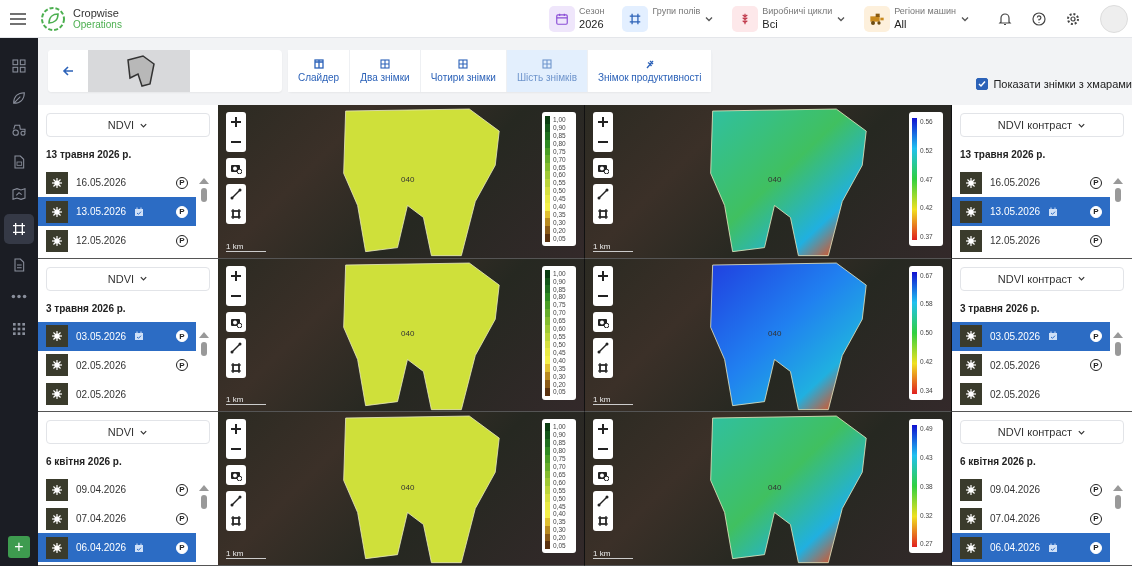 This screenshot has height=566, width=1132. I want to click on filter-value: Всі, so click(797, 24).